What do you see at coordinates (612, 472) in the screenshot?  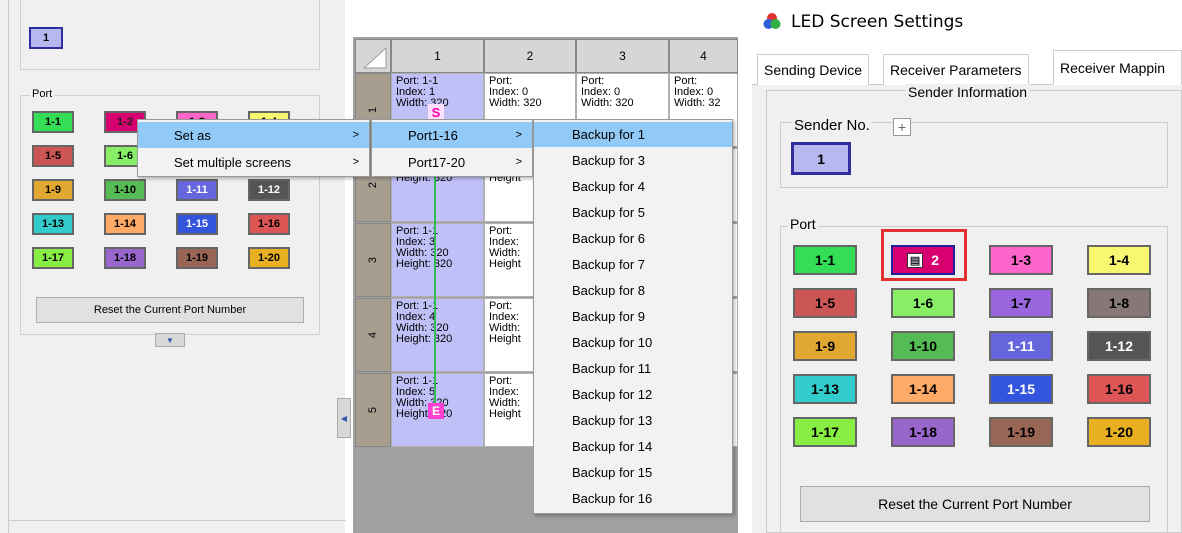 I see `menu-item-label: Backup for 15` at bounding box center [612, 472].